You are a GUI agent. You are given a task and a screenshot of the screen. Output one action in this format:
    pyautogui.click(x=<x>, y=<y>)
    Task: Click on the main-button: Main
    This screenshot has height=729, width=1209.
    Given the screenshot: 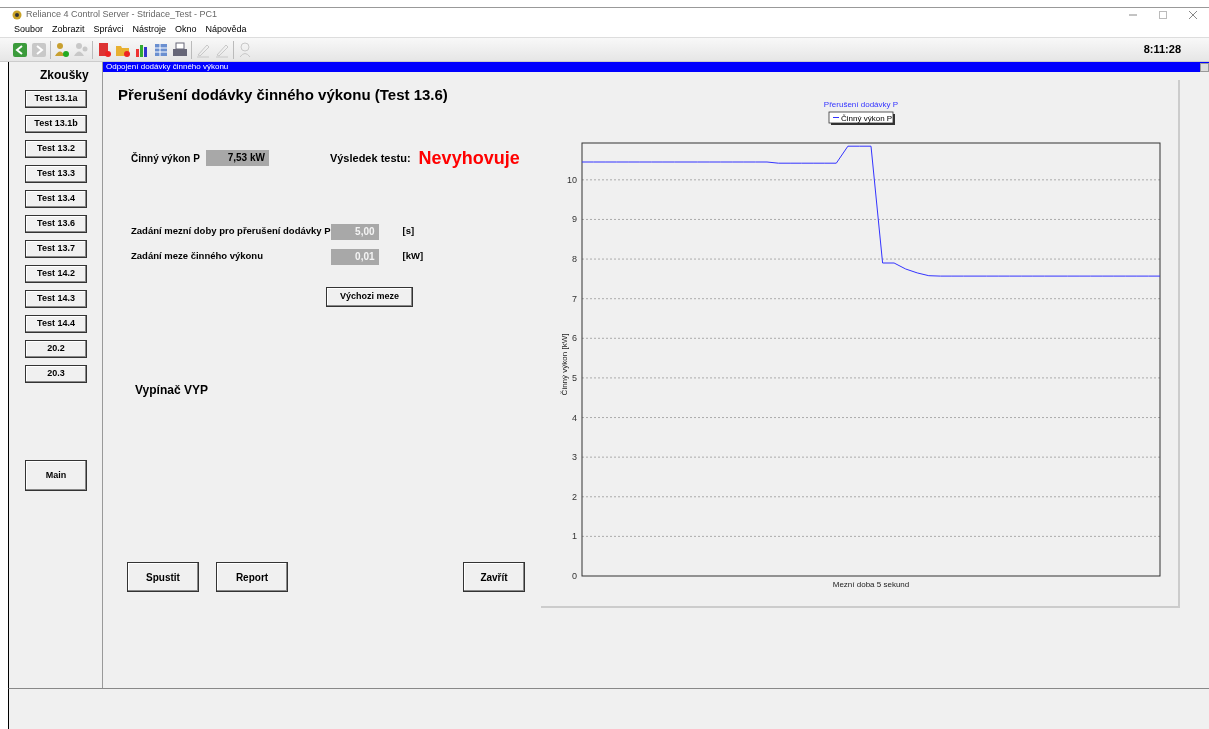 What is the action you would take?
    pyautogui.click(x=56, y=475)
    